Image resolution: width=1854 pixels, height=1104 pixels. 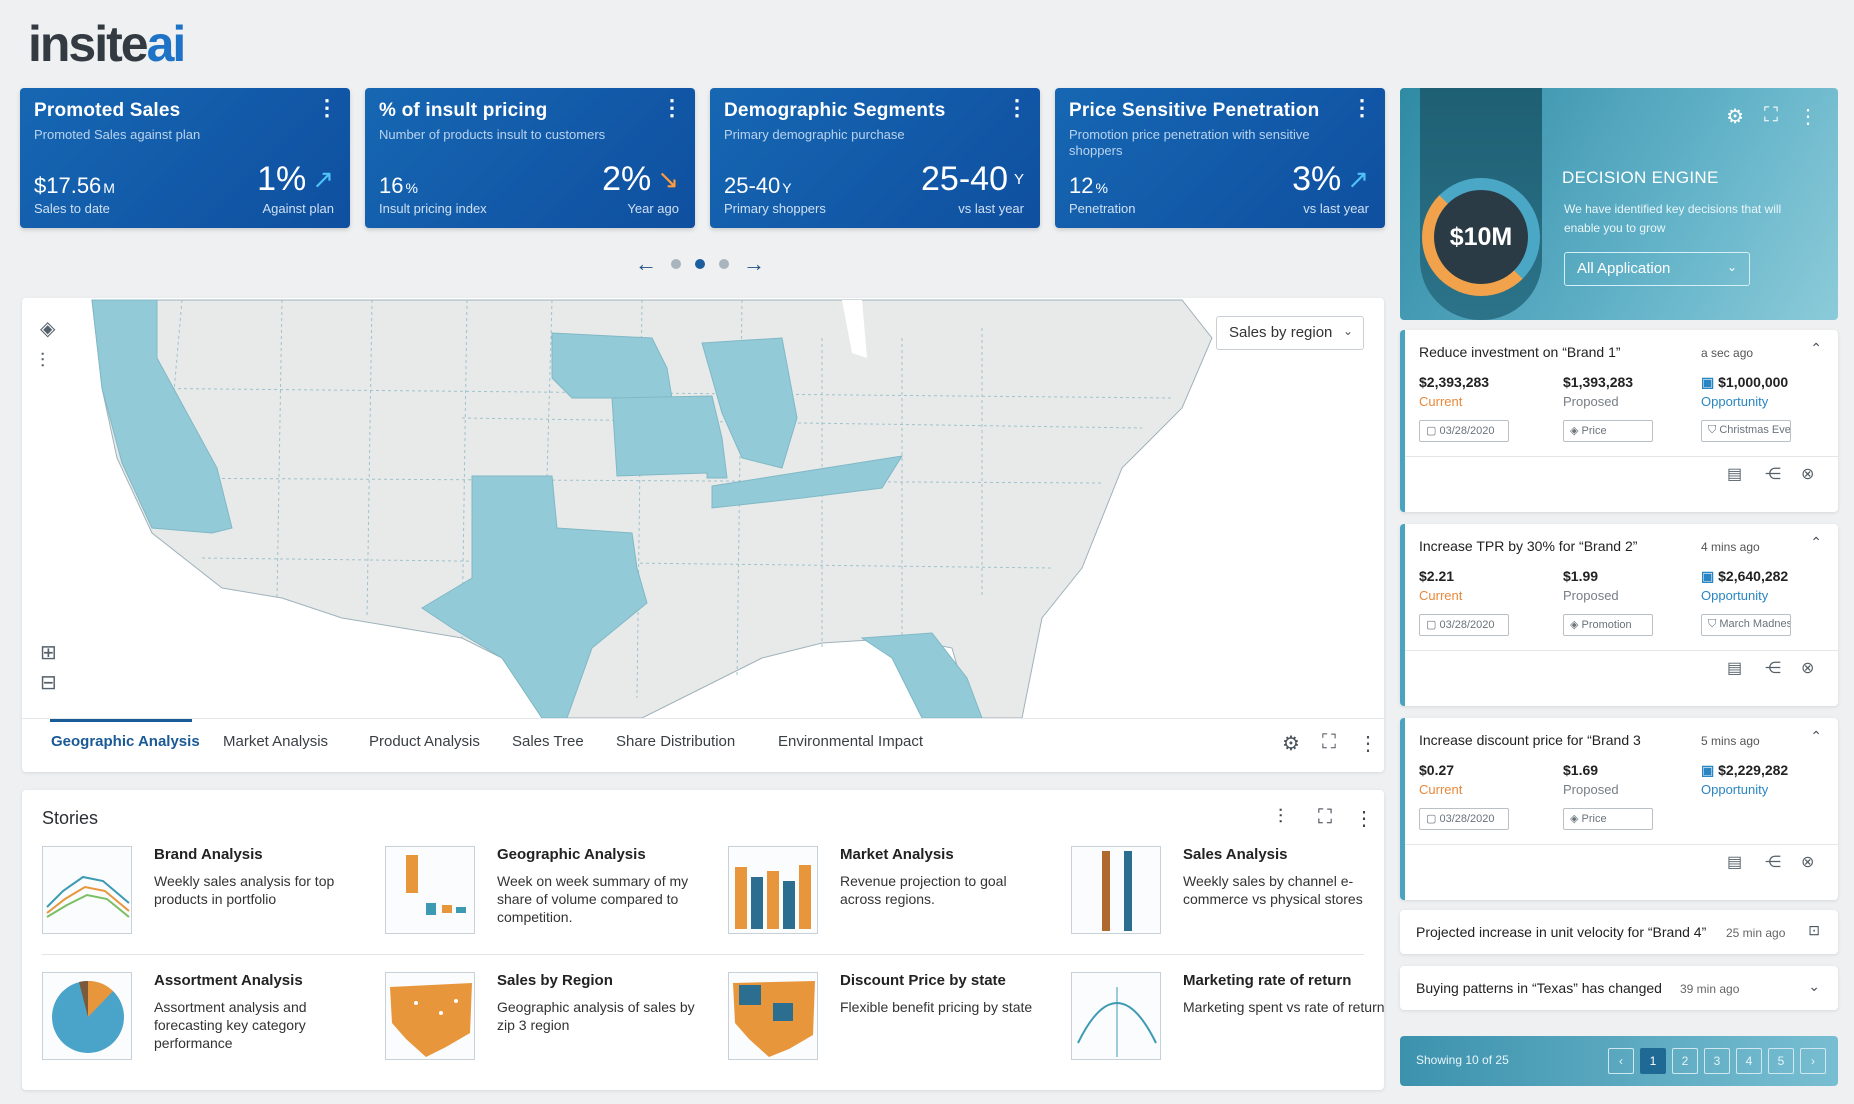 I want to click on sales-by-region-select: Sales by region ⌄, so click(x=1290, y=333).